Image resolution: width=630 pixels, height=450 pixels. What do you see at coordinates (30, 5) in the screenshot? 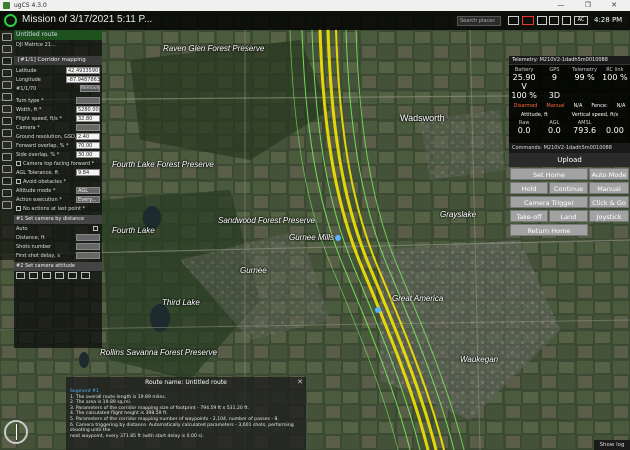
I see `window-title: ugCS 4.3.0` at bounding box center [30, 5].